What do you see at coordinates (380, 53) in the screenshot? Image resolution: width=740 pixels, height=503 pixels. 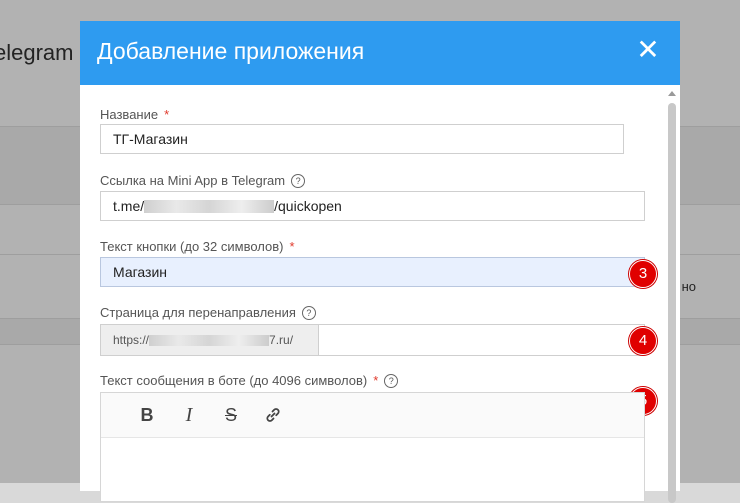 I see `dialog-header: Добавление приложения ✕` at bounding box center [380, 53].